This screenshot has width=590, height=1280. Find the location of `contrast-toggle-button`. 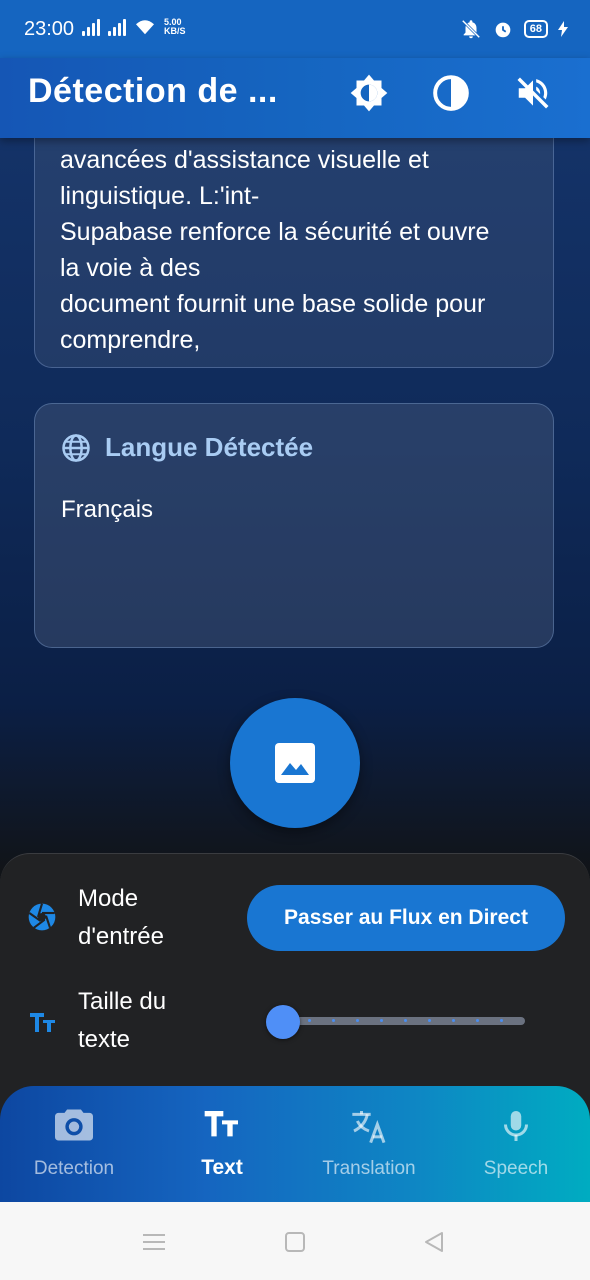

contrast-toggle-button is located at coordinates (451, 93).